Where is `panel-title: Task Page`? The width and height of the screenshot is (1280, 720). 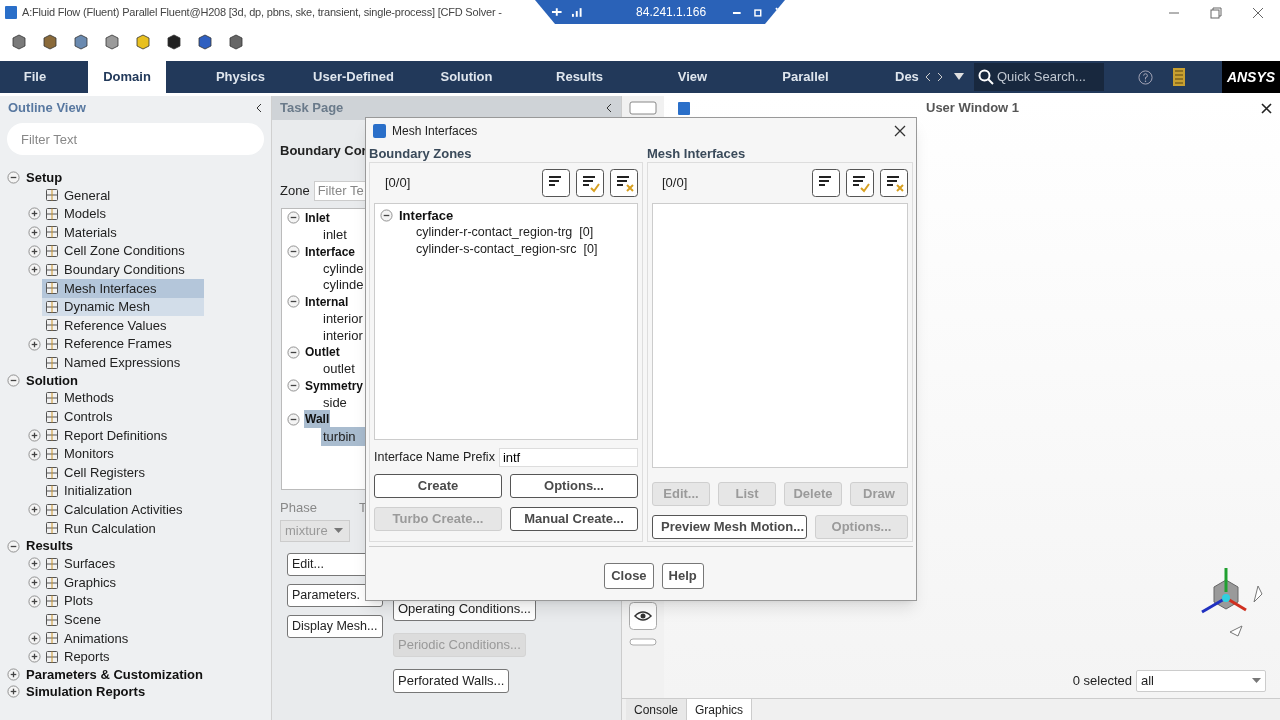
panel-title: Task Page is located at coordinates (312, 108).